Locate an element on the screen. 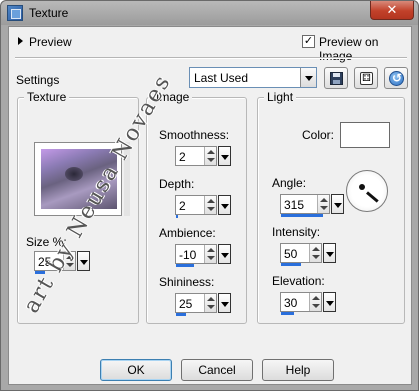 This screenshot has width=419, height=391. elevation-value: 30 is located at coordinates (291, 303).